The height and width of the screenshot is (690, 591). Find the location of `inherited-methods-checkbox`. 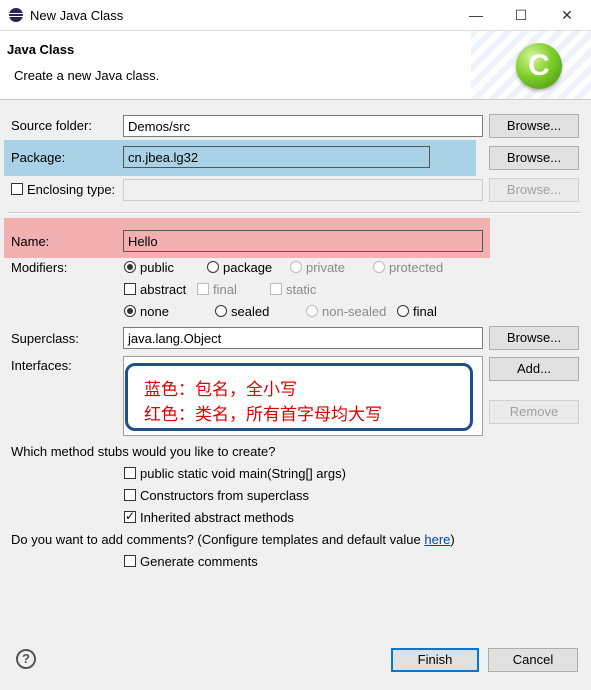

inherited-methods-checkbox is located at coordinates (130, 516).